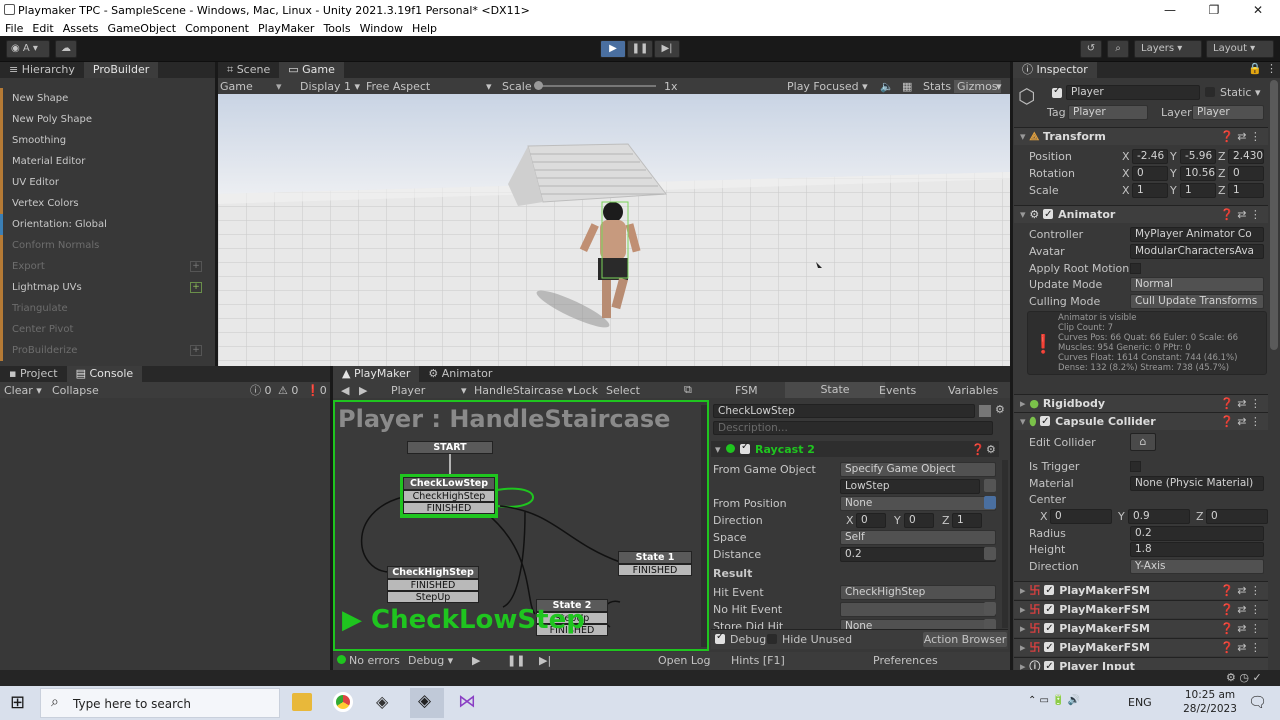  Describe the element at coordinates (844, 411) in the screenshot. I see `state-name-field: CheckLowStep` at that location.